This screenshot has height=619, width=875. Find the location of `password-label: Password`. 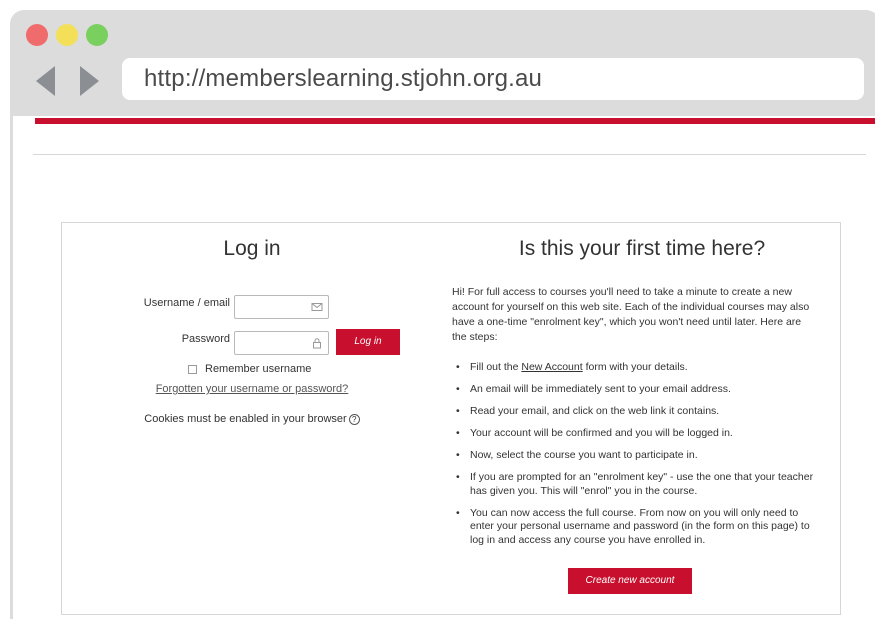

password-label: Password is located at coordinates (205, 339).